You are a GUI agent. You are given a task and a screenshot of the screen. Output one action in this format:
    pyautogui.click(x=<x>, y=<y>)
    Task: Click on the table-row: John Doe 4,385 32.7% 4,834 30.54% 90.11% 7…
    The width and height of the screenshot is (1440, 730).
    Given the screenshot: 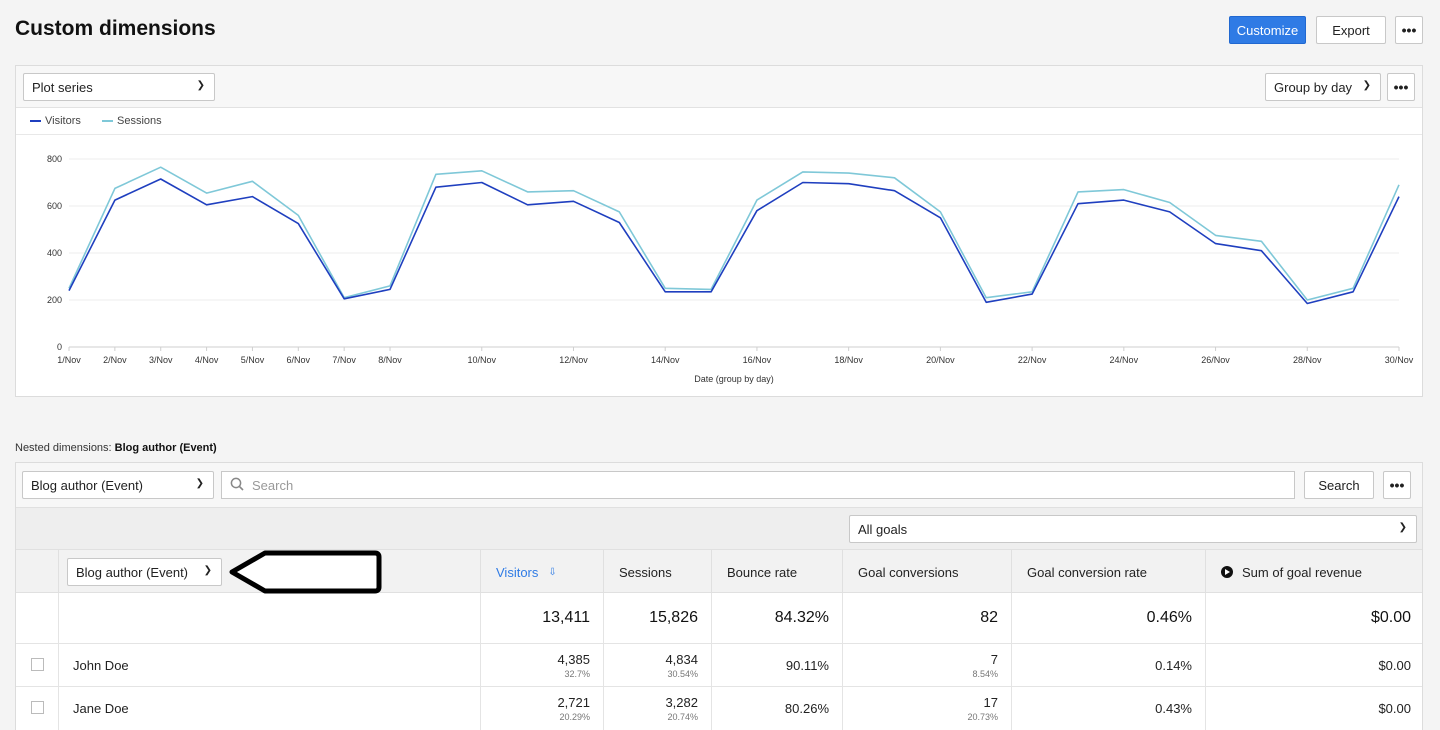 What is the action you would take?
    pyautogui.click(x=719, y=665)
    